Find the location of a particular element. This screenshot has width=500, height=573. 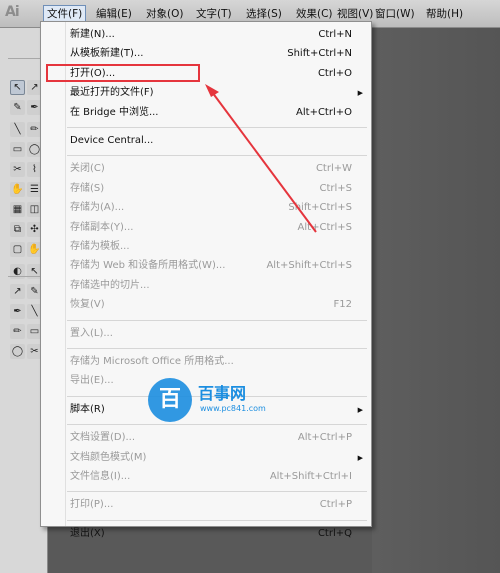

watermark-logo: 百 百事网 www.pc841.com is located at coordinates (218, 399).